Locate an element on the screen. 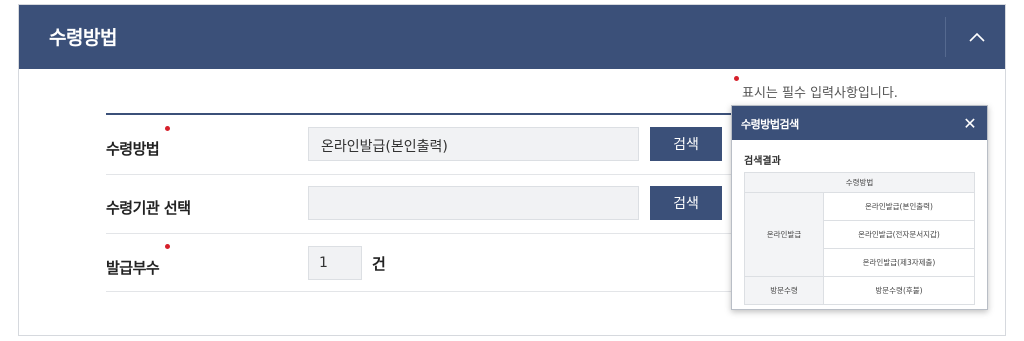 The width and height of the screenshot is (1024, 341). header-divider is located at coordinates (945, 37).